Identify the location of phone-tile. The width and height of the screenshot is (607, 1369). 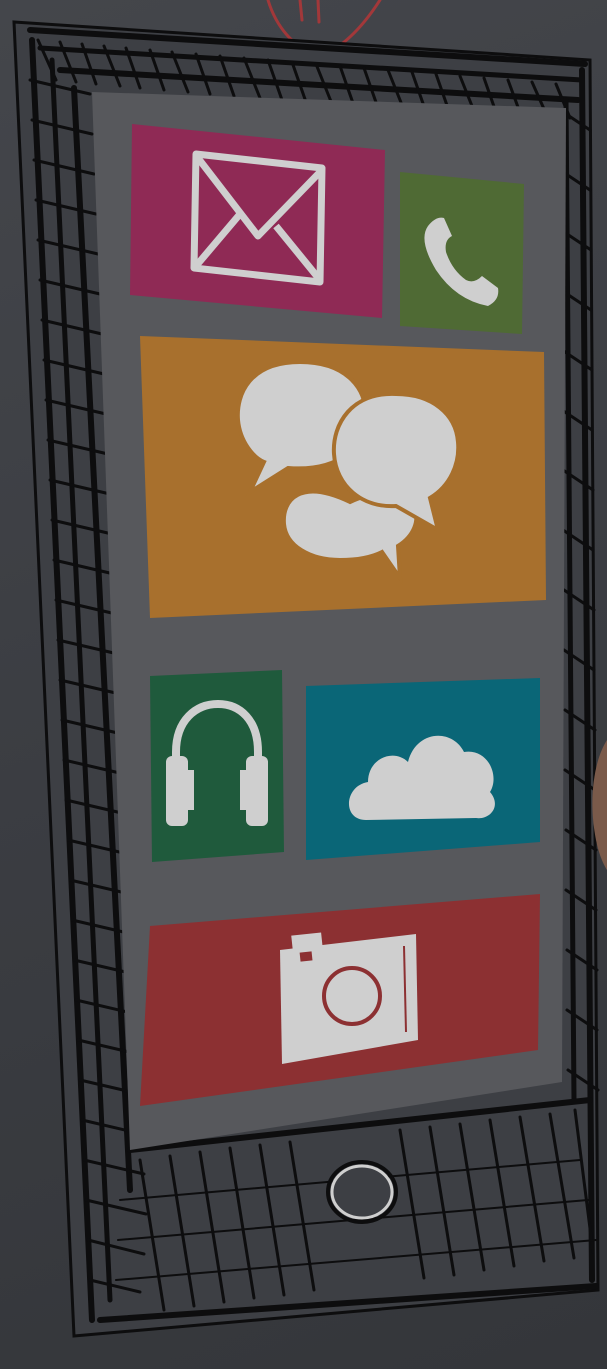
(462, 253).